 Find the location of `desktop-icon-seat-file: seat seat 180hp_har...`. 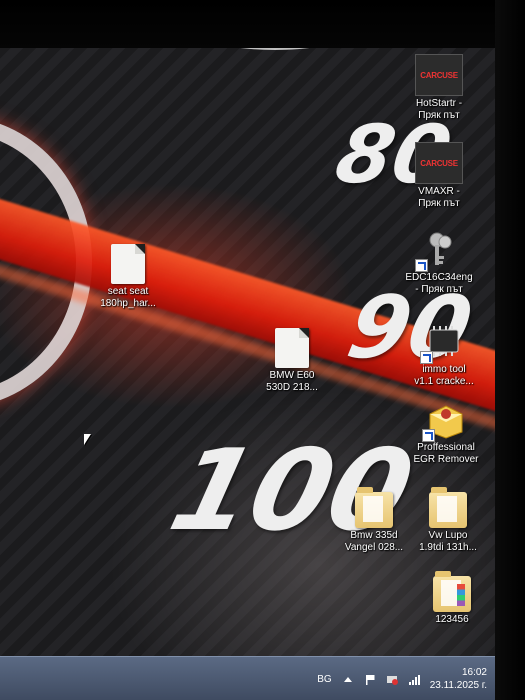

desktop-icon-seat-file: seat seat 180hp_har... is located at coordinates (128, 277).